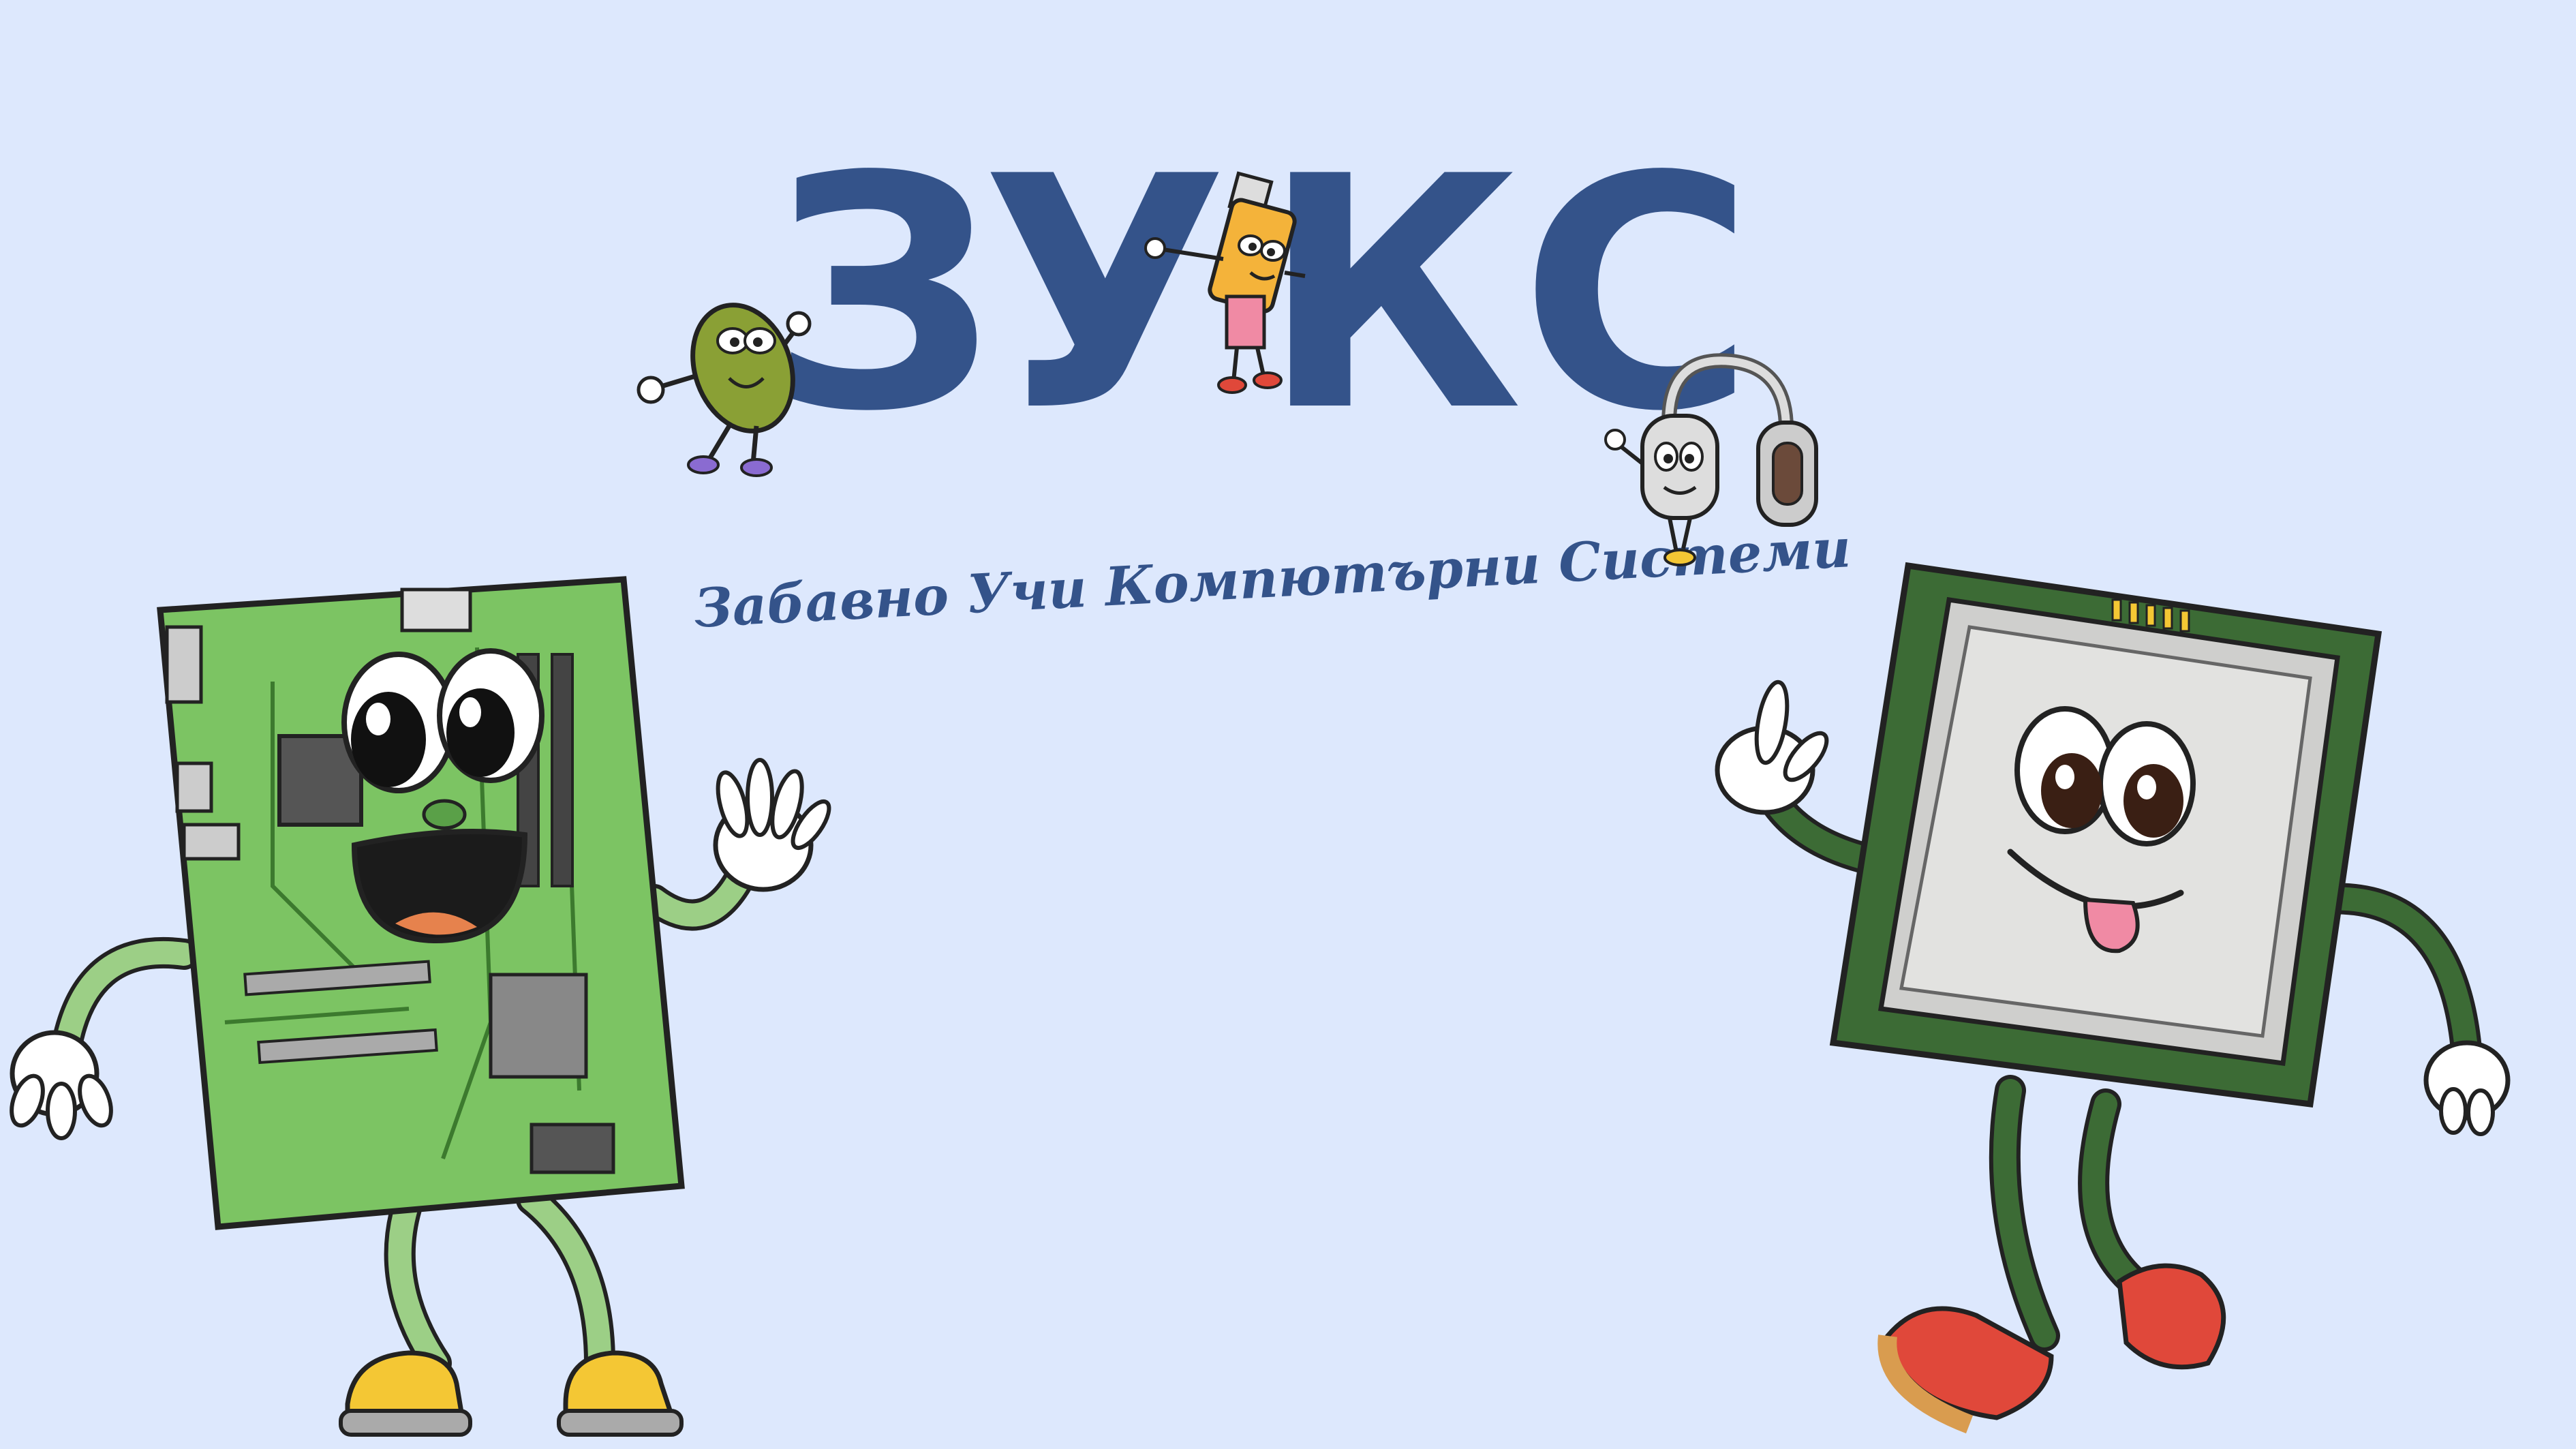 This screenshot has height=1449, width=2576. What do you see at coordinates (2171, 1317) in the screenshot?
I see `cpu-right-shoe` at bounding box center [2171, 1317].